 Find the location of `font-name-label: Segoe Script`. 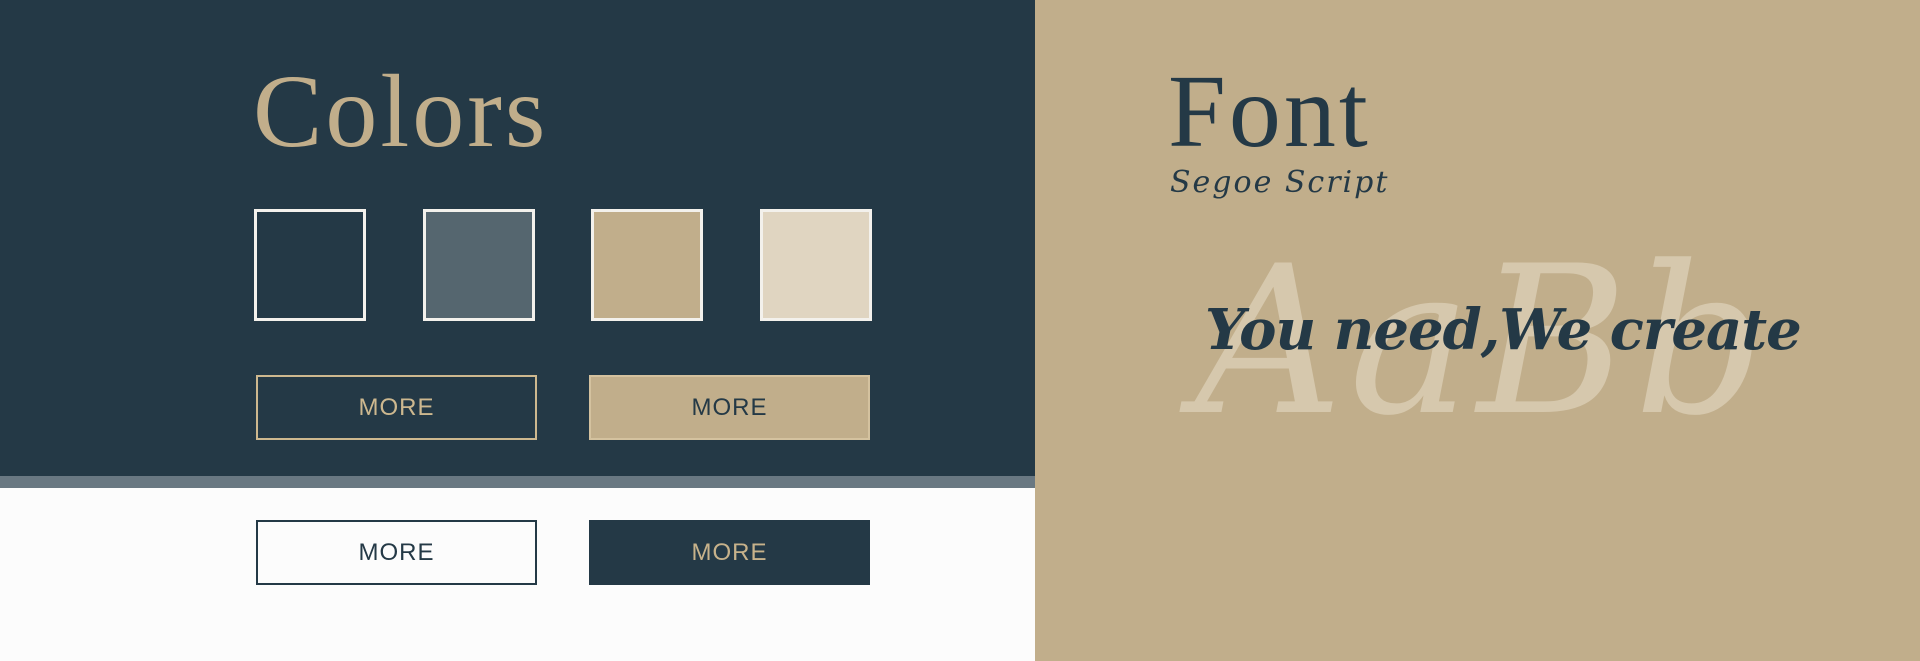

font-name-label: Segoe Script is located at coordinates (1280, 182).